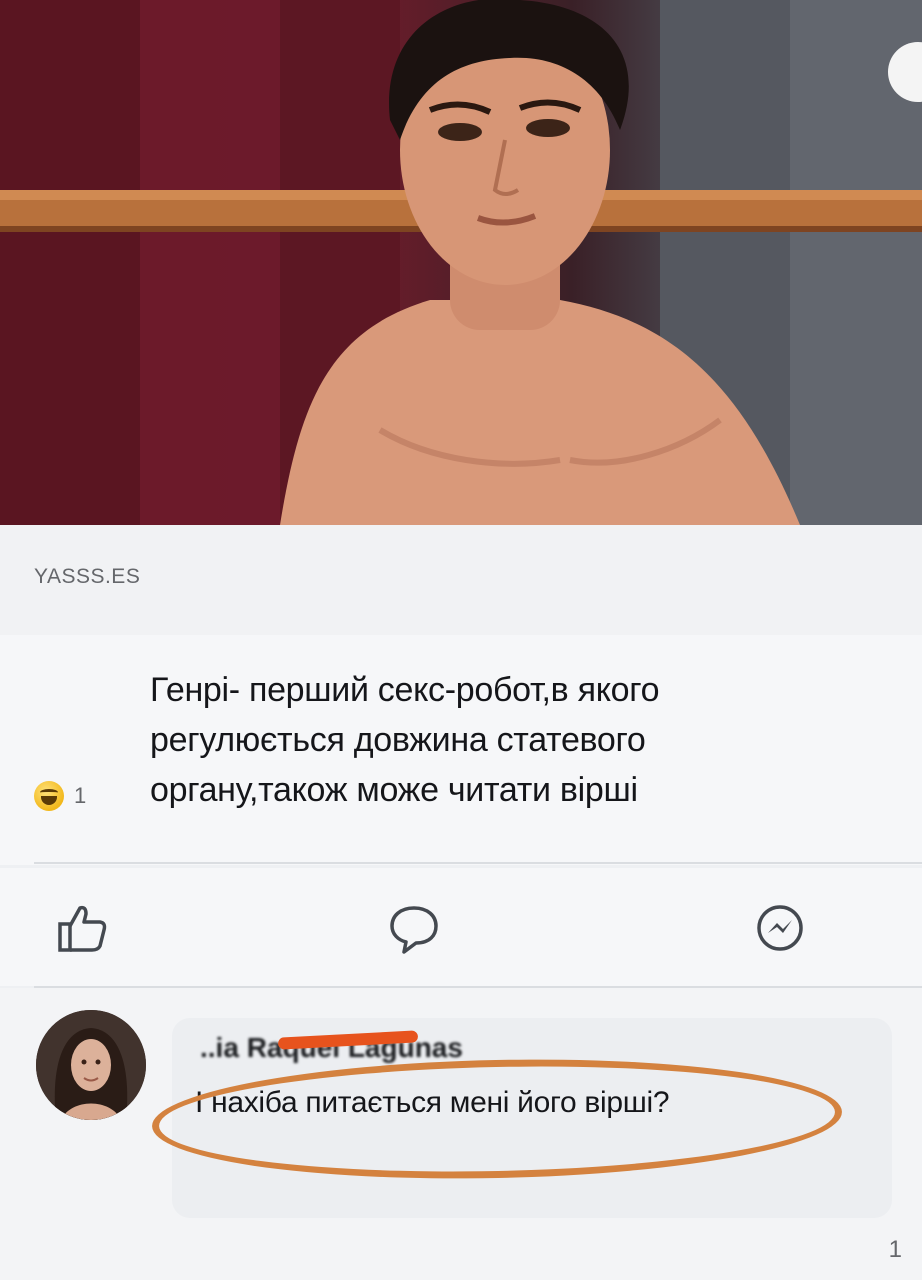 The height and width of the screenshot is (1280, 922). I want to click on reaction-count: 1, so click(80, 795).